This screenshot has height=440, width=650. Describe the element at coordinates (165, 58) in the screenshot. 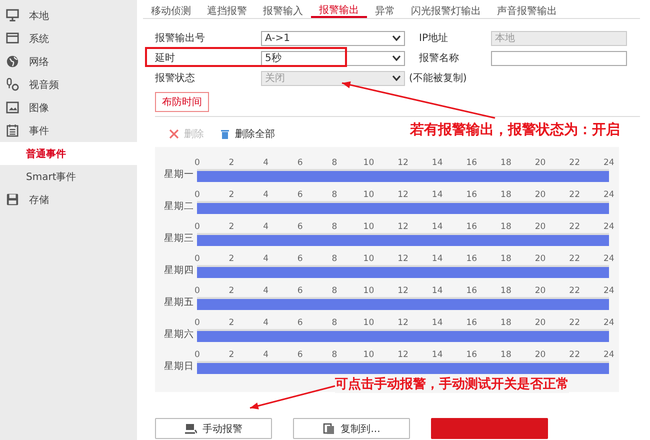

I see `field-label: 延时` at that location.